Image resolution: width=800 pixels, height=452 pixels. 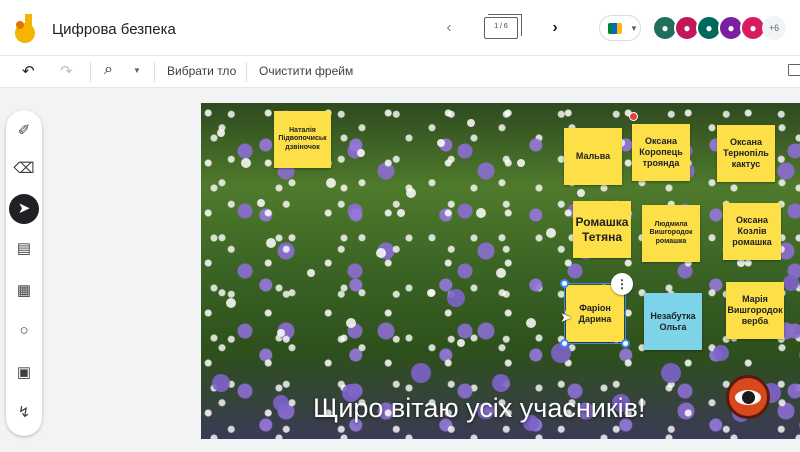 What do you see at coordinates (566, 317) in the screenshot?
I see `mouse-pointer-icon: ➤` at bounding box center [566, 317].